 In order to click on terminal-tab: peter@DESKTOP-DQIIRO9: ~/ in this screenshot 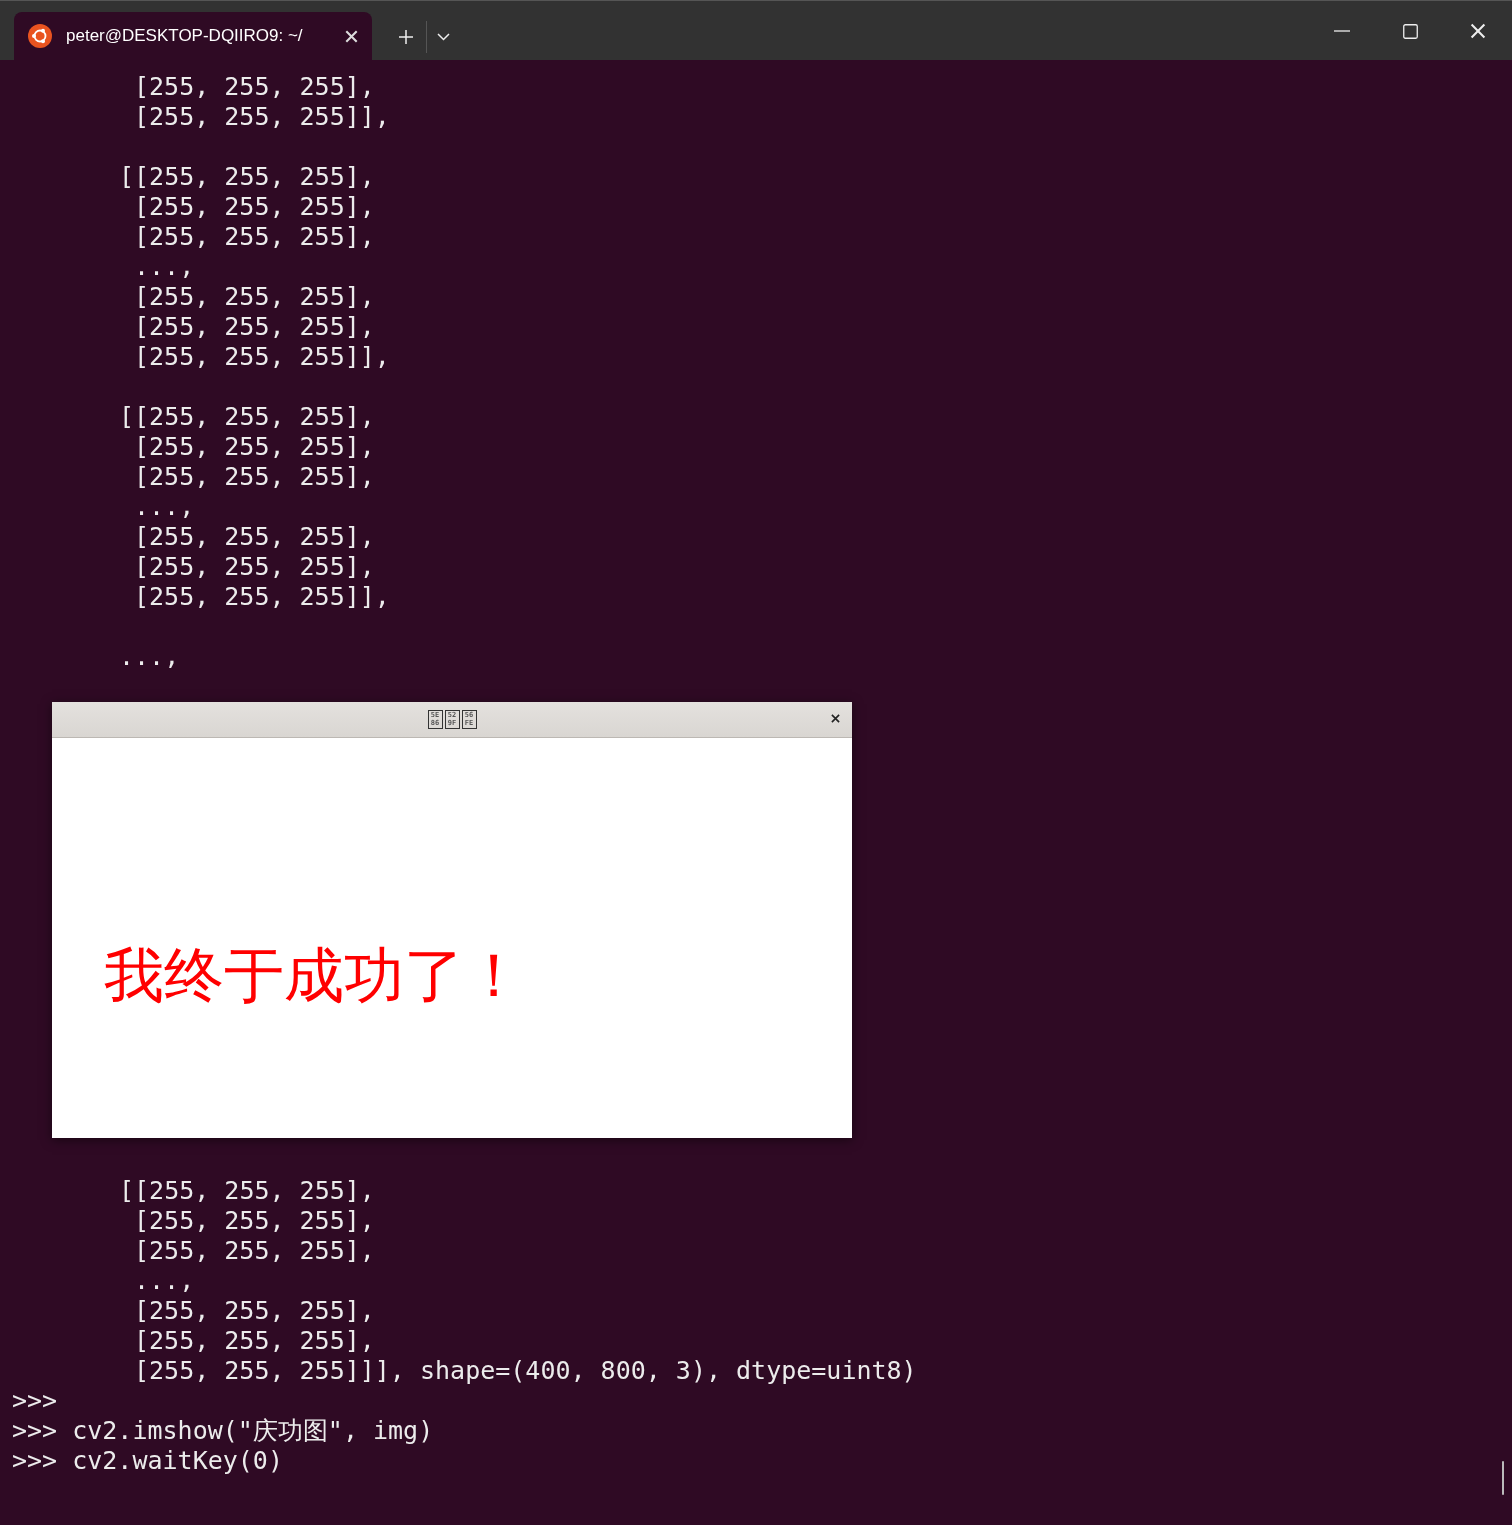, I will do `click(193, 36)`.